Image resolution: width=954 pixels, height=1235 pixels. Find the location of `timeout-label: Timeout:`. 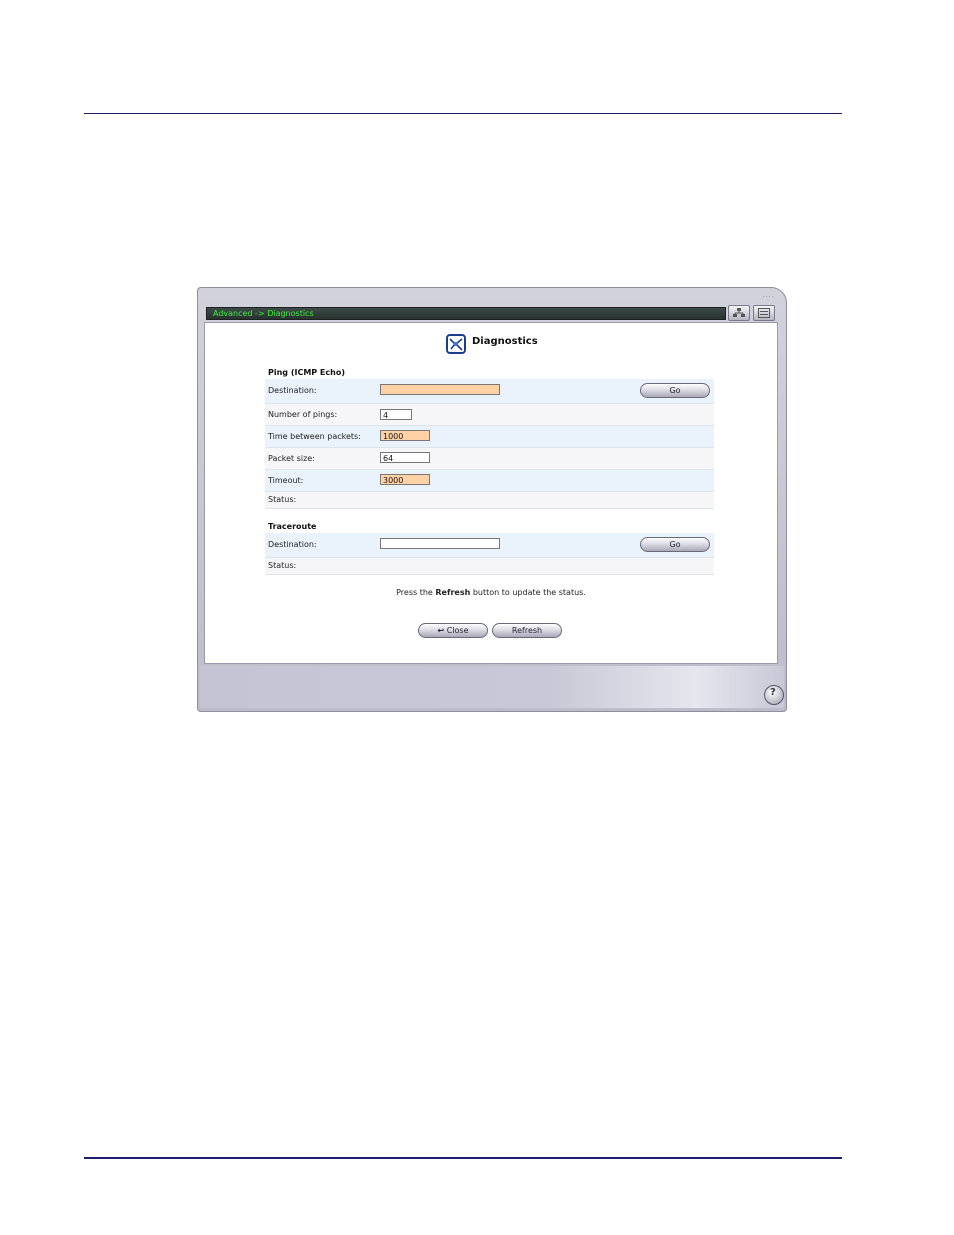

timeout-label: Timeout: is located at coordinates (286, 480).